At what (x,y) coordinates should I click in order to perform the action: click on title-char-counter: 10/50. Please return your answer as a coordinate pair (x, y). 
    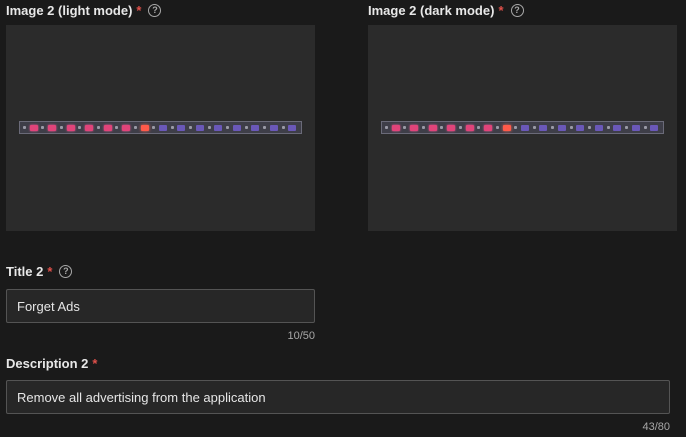
    Looking at the image, I should click on (301, 336).